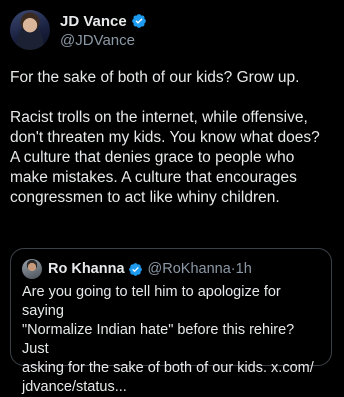  Describe the element at coordinates (243, 269) in the screenshot. I see `quoted-timestamp: 1h` at that location.